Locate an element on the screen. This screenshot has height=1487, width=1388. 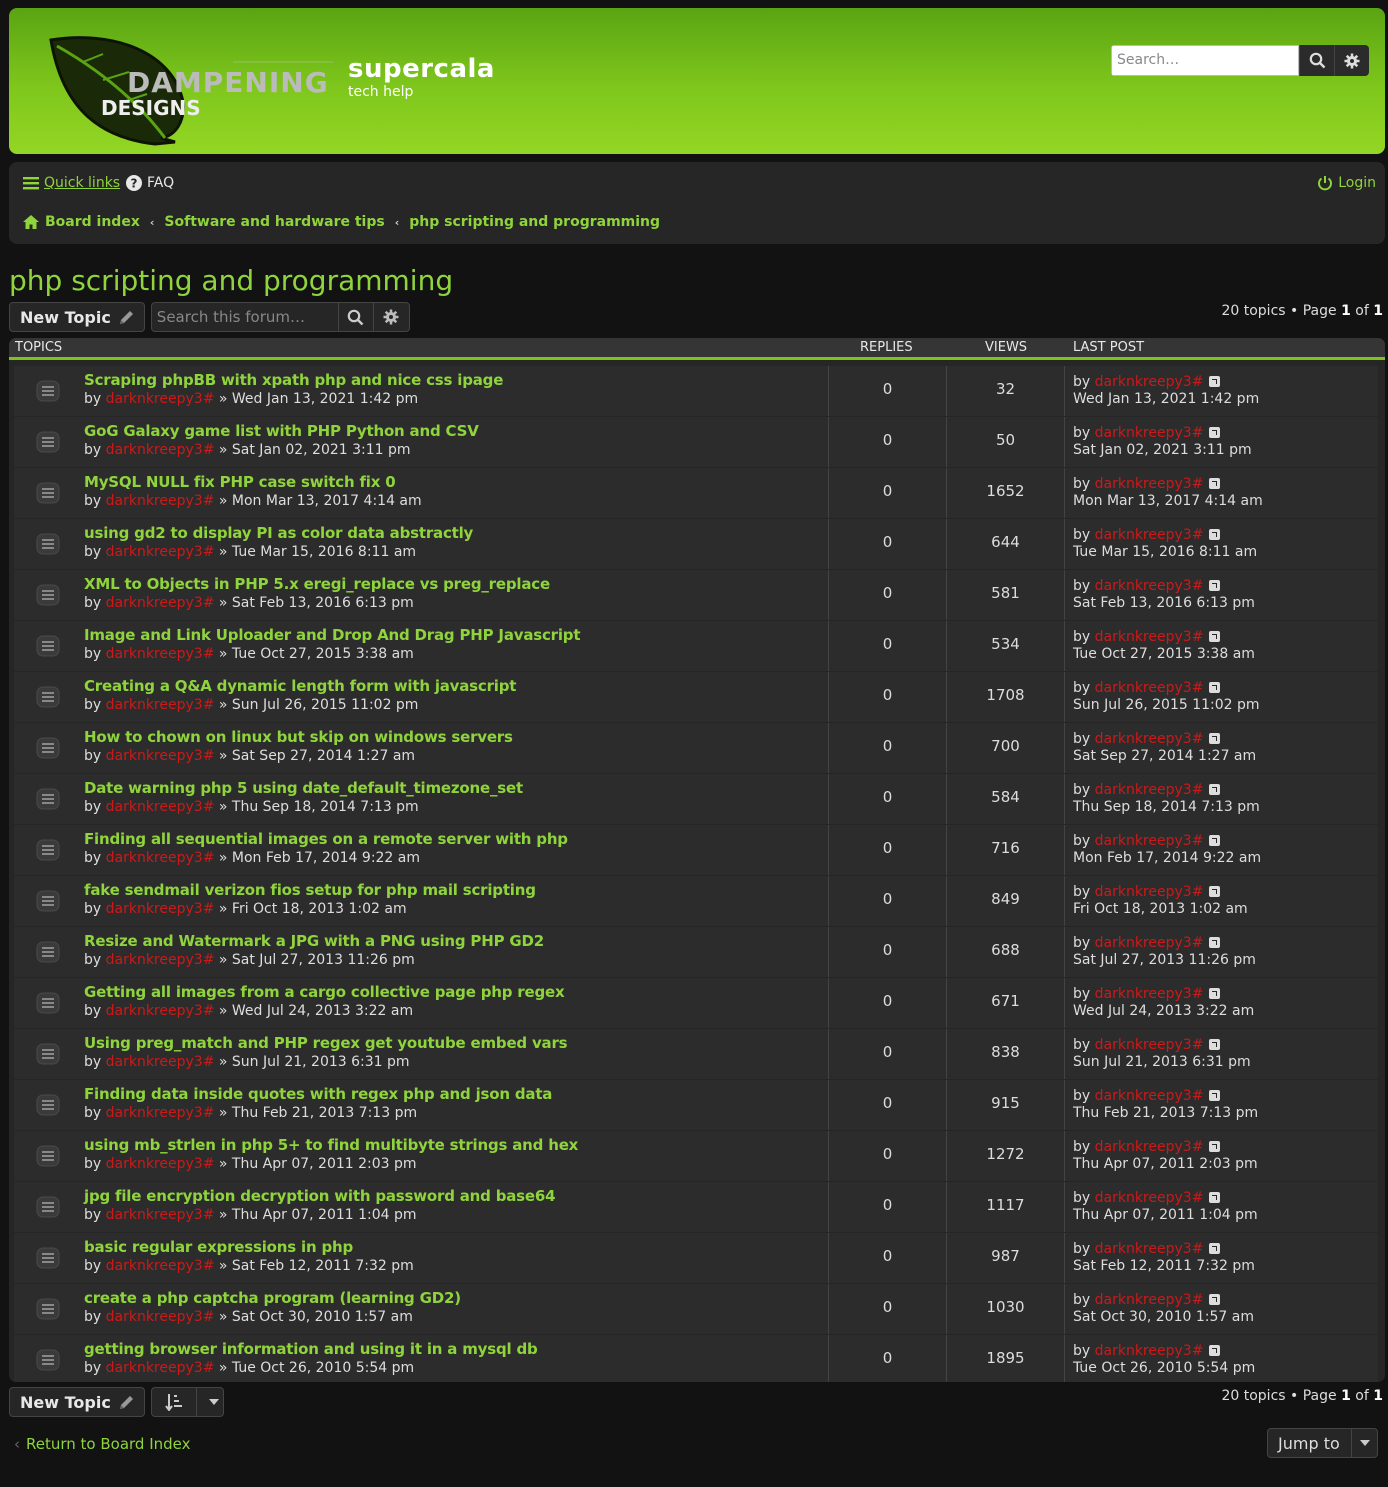
header-search-button is located at coordinates (1316, 60).